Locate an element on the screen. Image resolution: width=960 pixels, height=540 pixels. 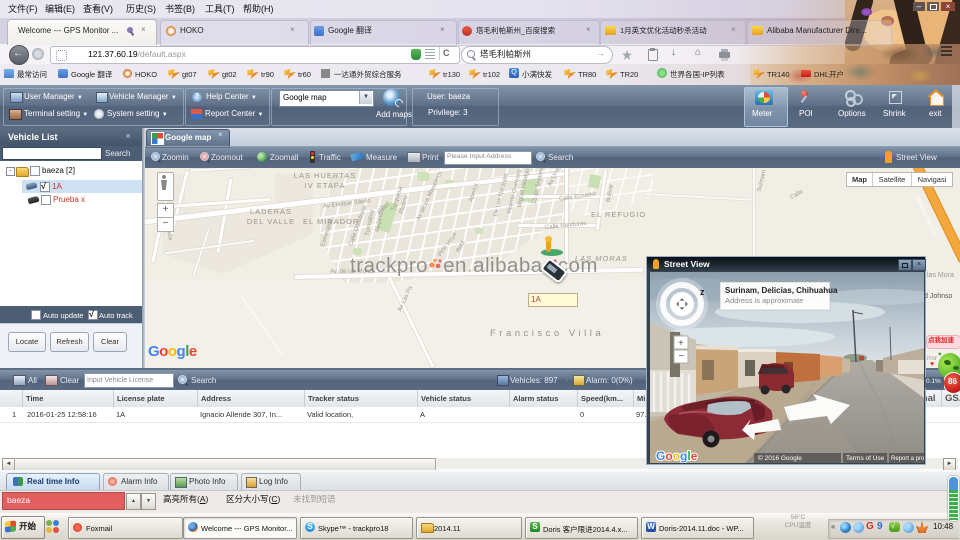
svg-text: Report a problem is located at coordinates (907, 459).